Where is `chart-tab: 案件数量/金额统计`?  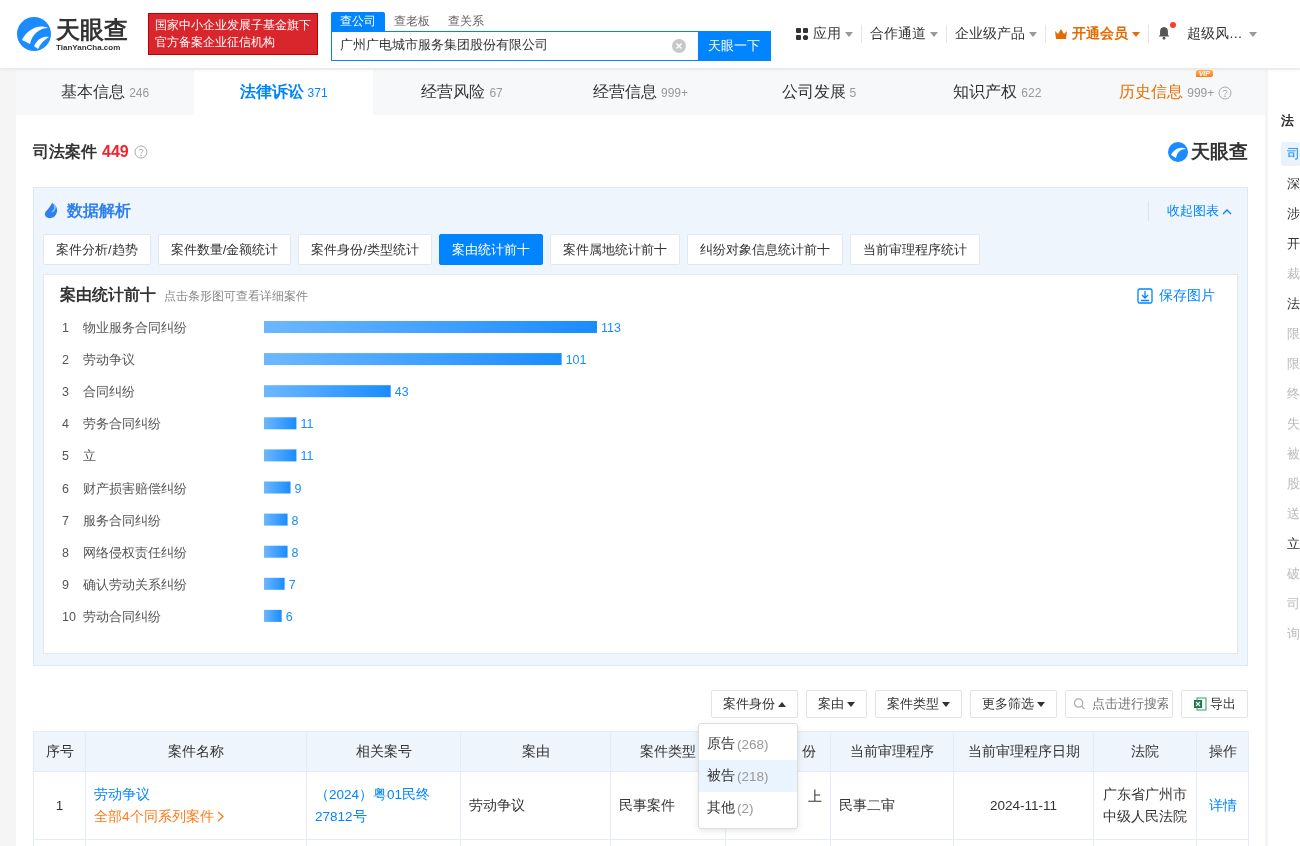 chart-tab: 案件数量/金额统计 is located at coordinates (224, 249).